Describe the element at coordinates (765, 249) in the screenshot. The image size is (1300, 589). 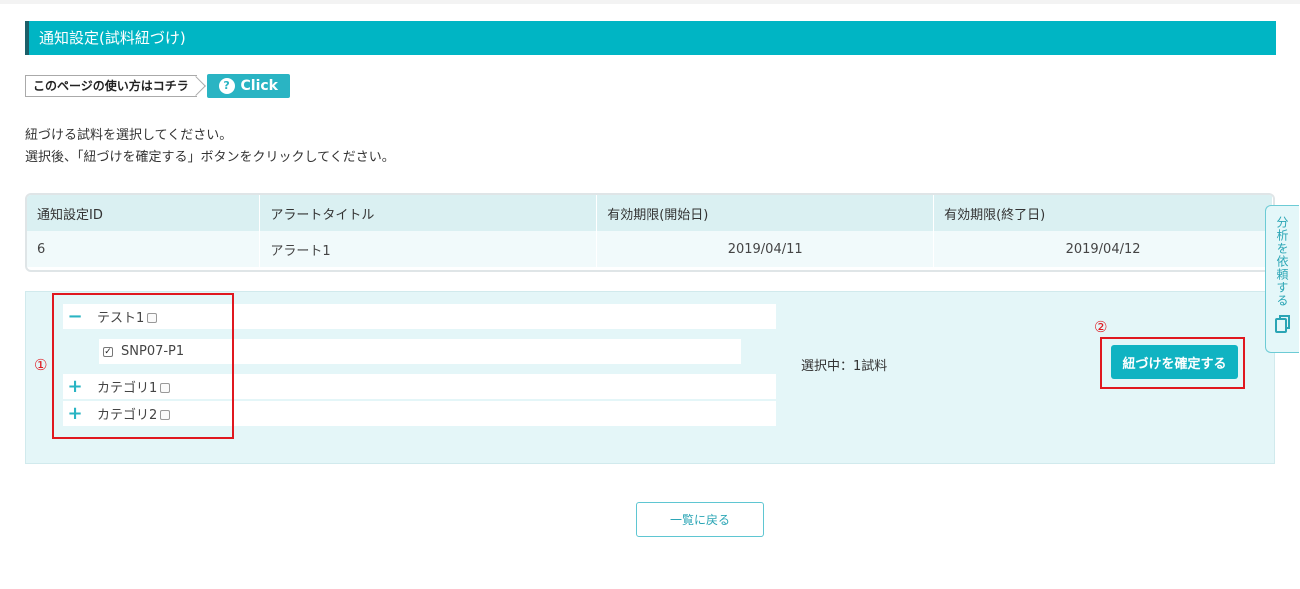
I see `cell-start-date: 2019/04/11` at that location.